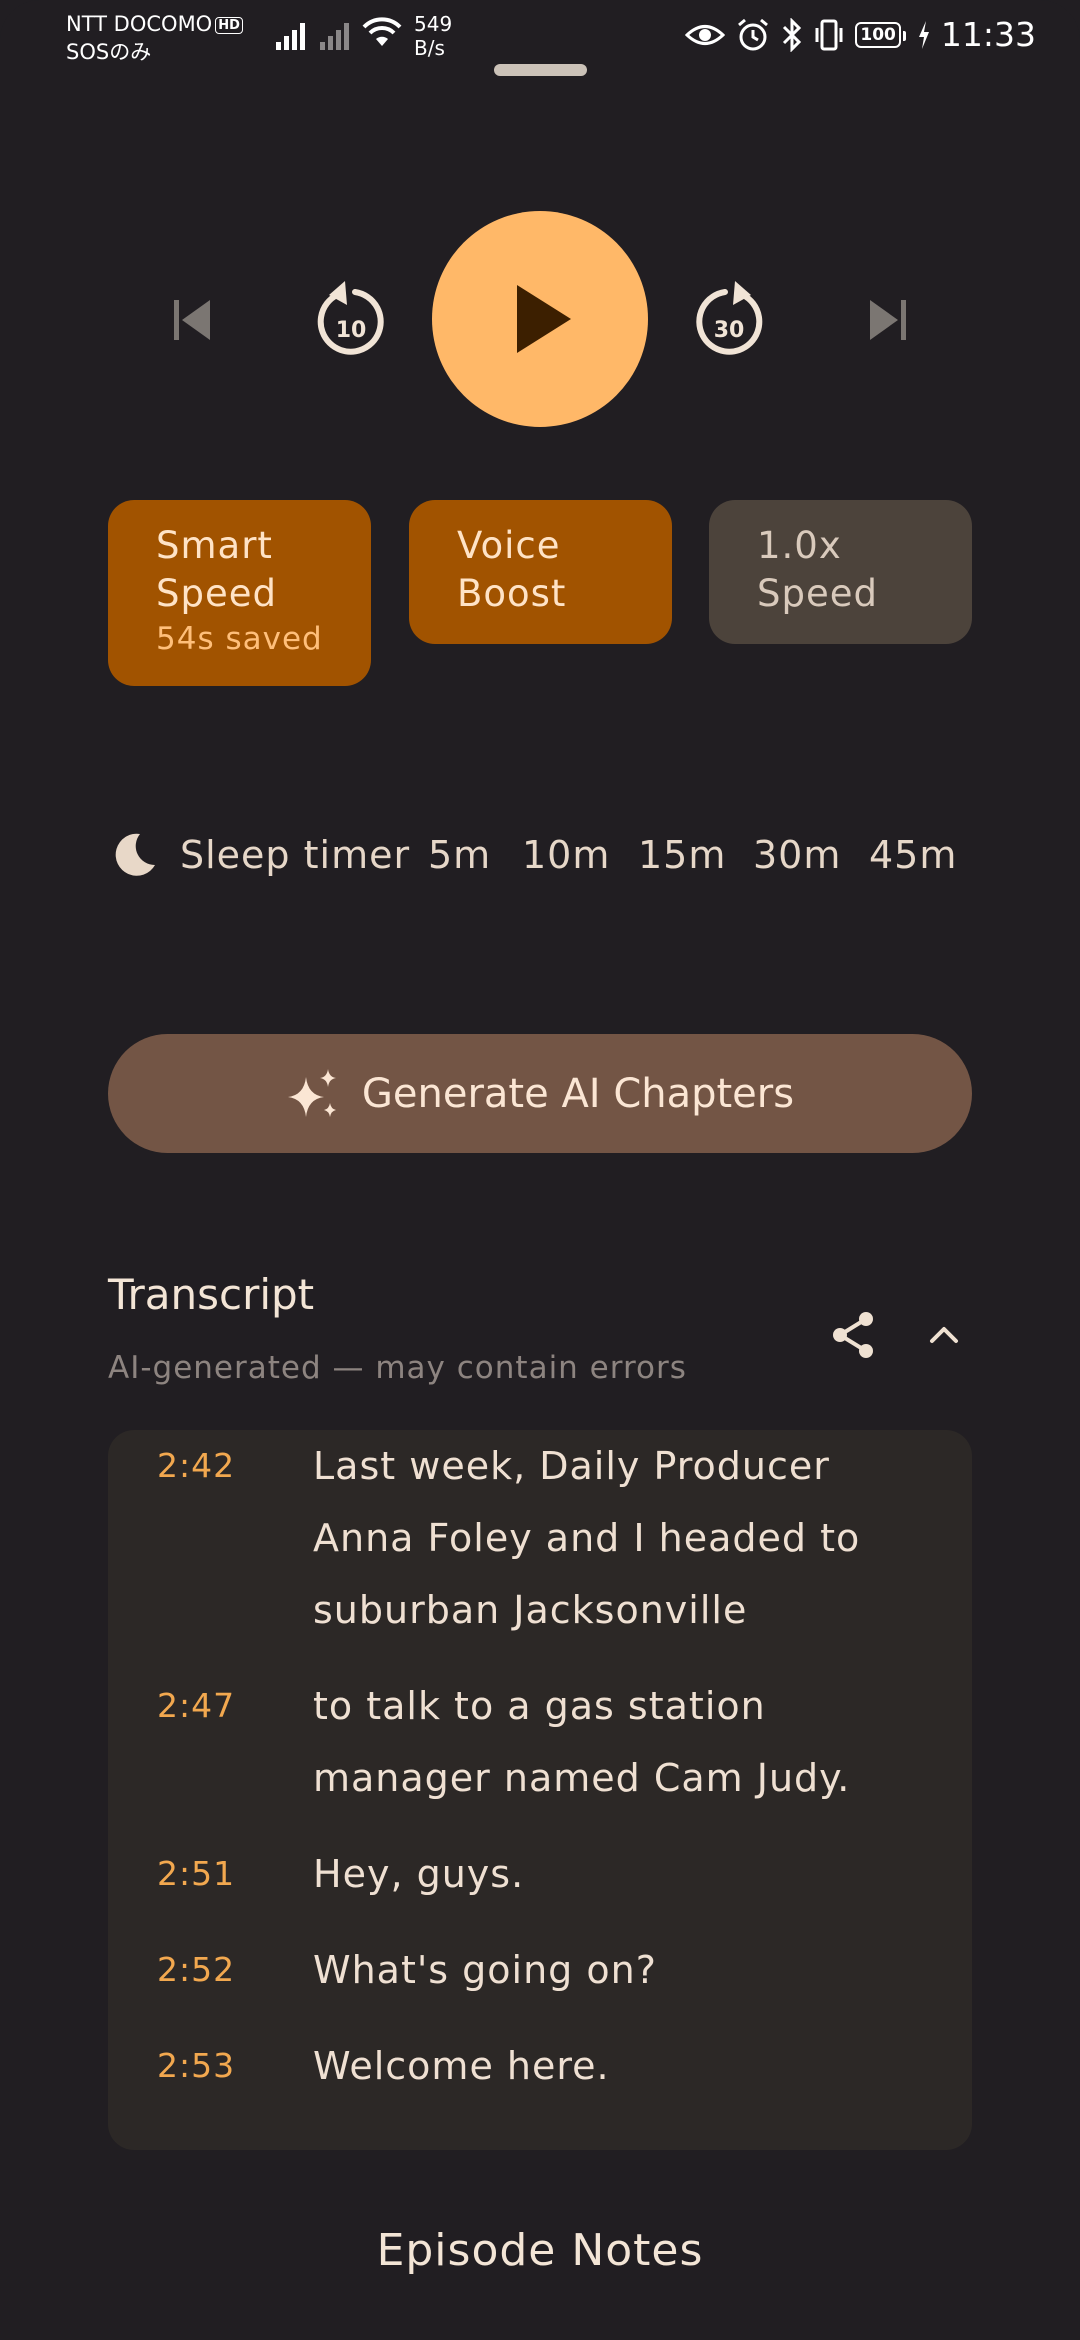 Image resolution: width=1080 pixels, height=2340 pixels. I want to click on collapse-transcript-button, so click(944, 1335).